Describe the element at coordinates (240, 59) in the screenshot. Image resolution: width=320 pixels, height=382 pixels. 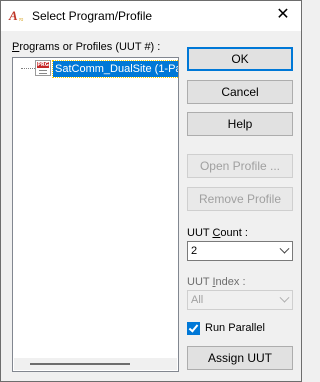
I see `ok-button: OK` at that location.